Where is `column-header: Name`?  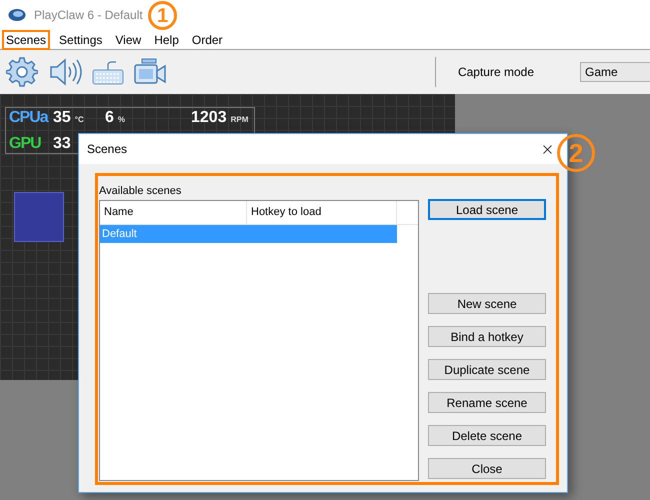
column-header: Name is located at coordinates (173, 212).